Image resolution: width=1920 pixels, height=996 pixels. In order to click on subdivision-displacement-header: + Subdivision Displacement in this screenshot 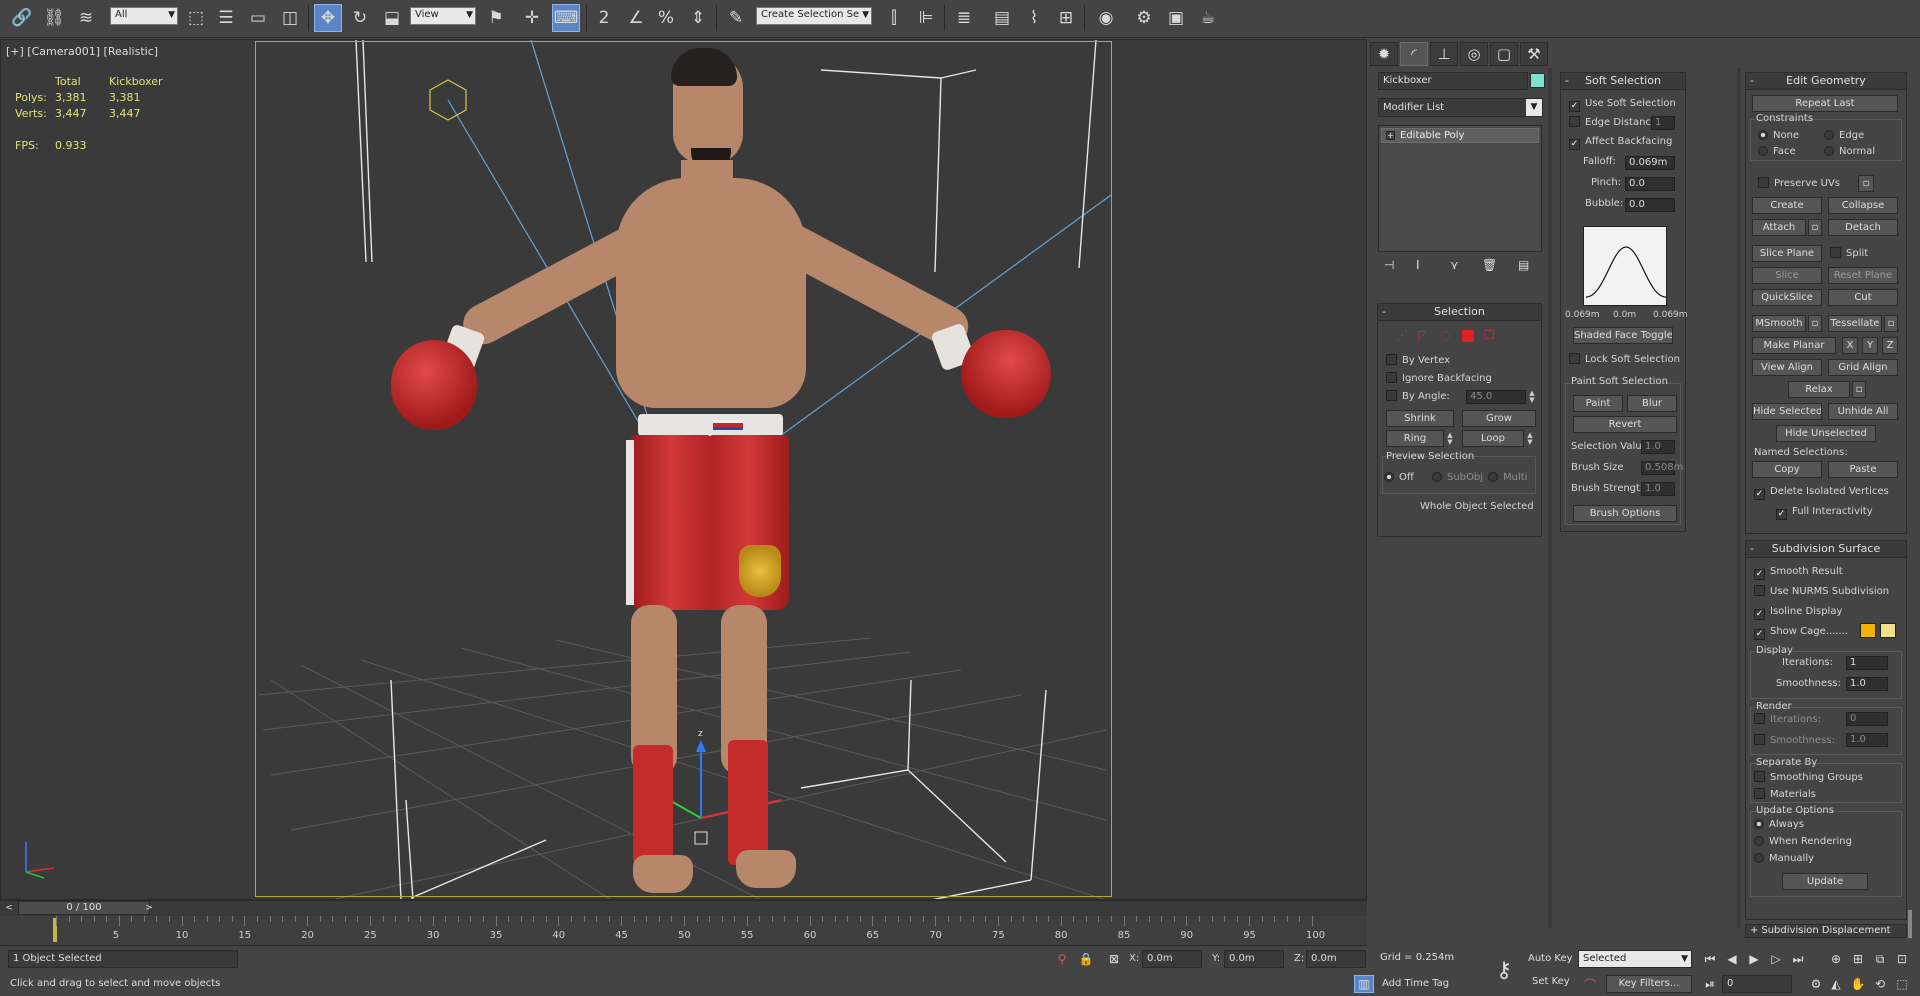, I will do `click(1826, 931)`.